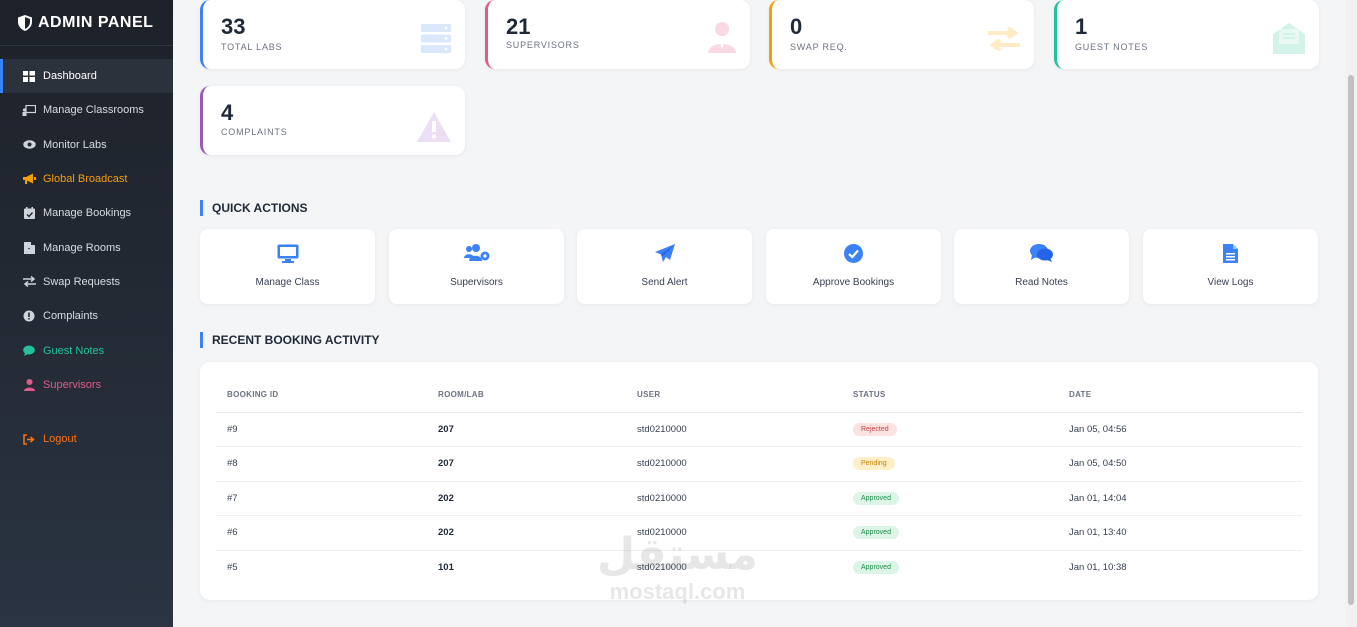  I want to click on quick-action-read-notes: Read Notes, so click(1041, 266).